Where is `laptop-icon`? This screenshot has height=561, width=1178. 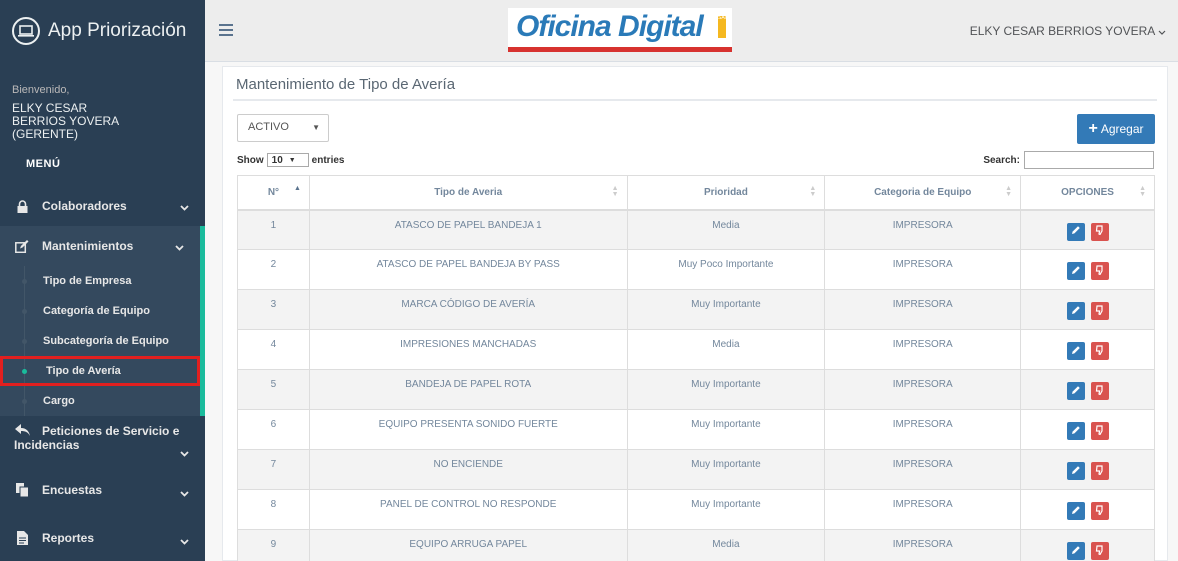 laptop-icon is located at coordinates (26, 31).